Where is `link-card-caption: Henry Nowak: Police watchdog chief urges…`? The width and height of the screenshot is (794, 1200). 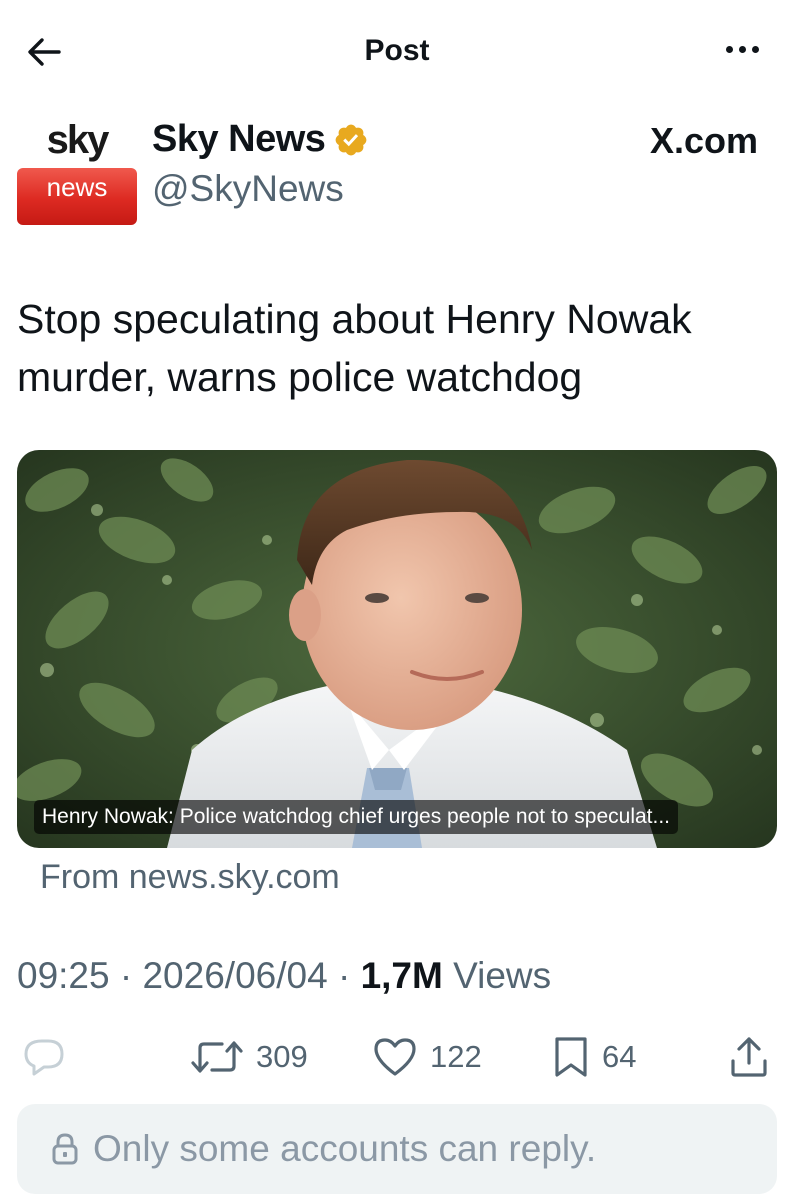
link-card-caption: Henry Nowak: Police watchdog chief urges… is located at coordinates (356, 817).